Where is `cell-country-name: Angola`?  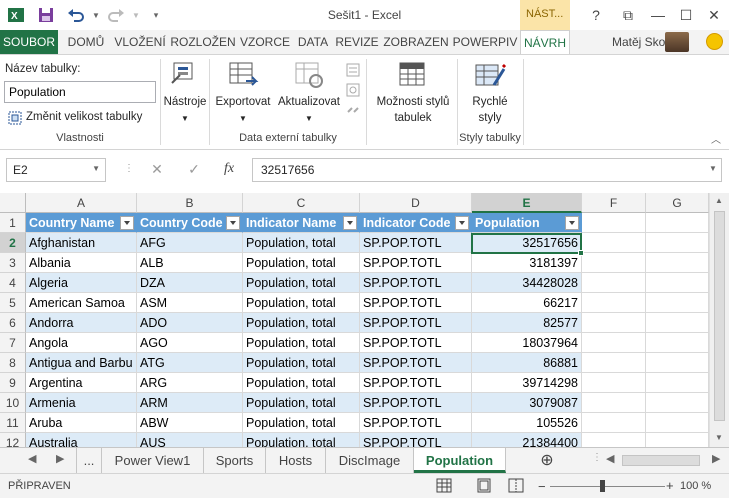
cell-country-name: Angola is located at coordinates (81, 343).